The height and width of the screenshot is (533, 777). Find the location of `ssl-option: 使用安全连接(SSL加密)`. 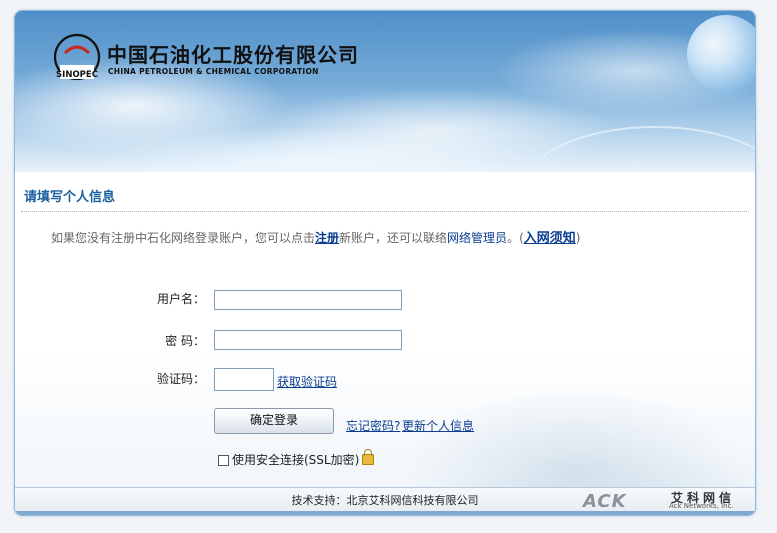

ssl-option: 使用安全连接(SSL加密) is located at coordinates (296, 458).